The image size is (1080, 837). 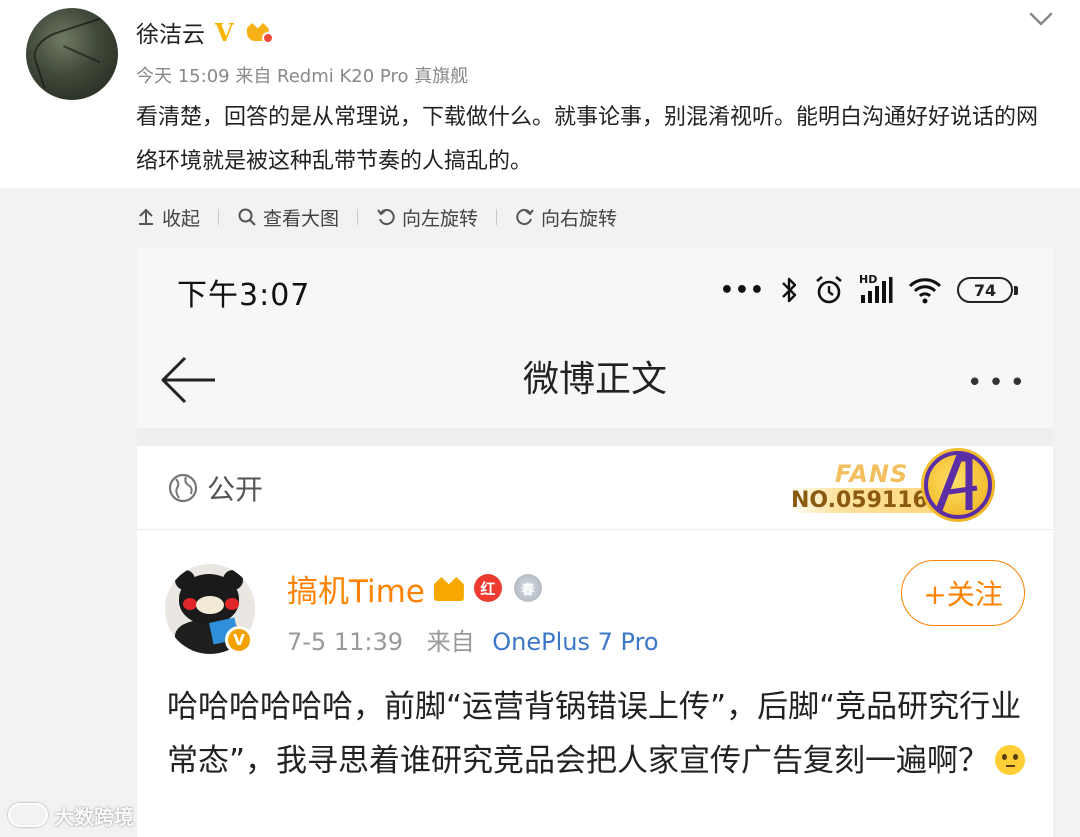 What do you see at coordinates (356, 588) in the screenshot?
I see `post-author-name: 搞机Time` at bounding box center [356, 588].